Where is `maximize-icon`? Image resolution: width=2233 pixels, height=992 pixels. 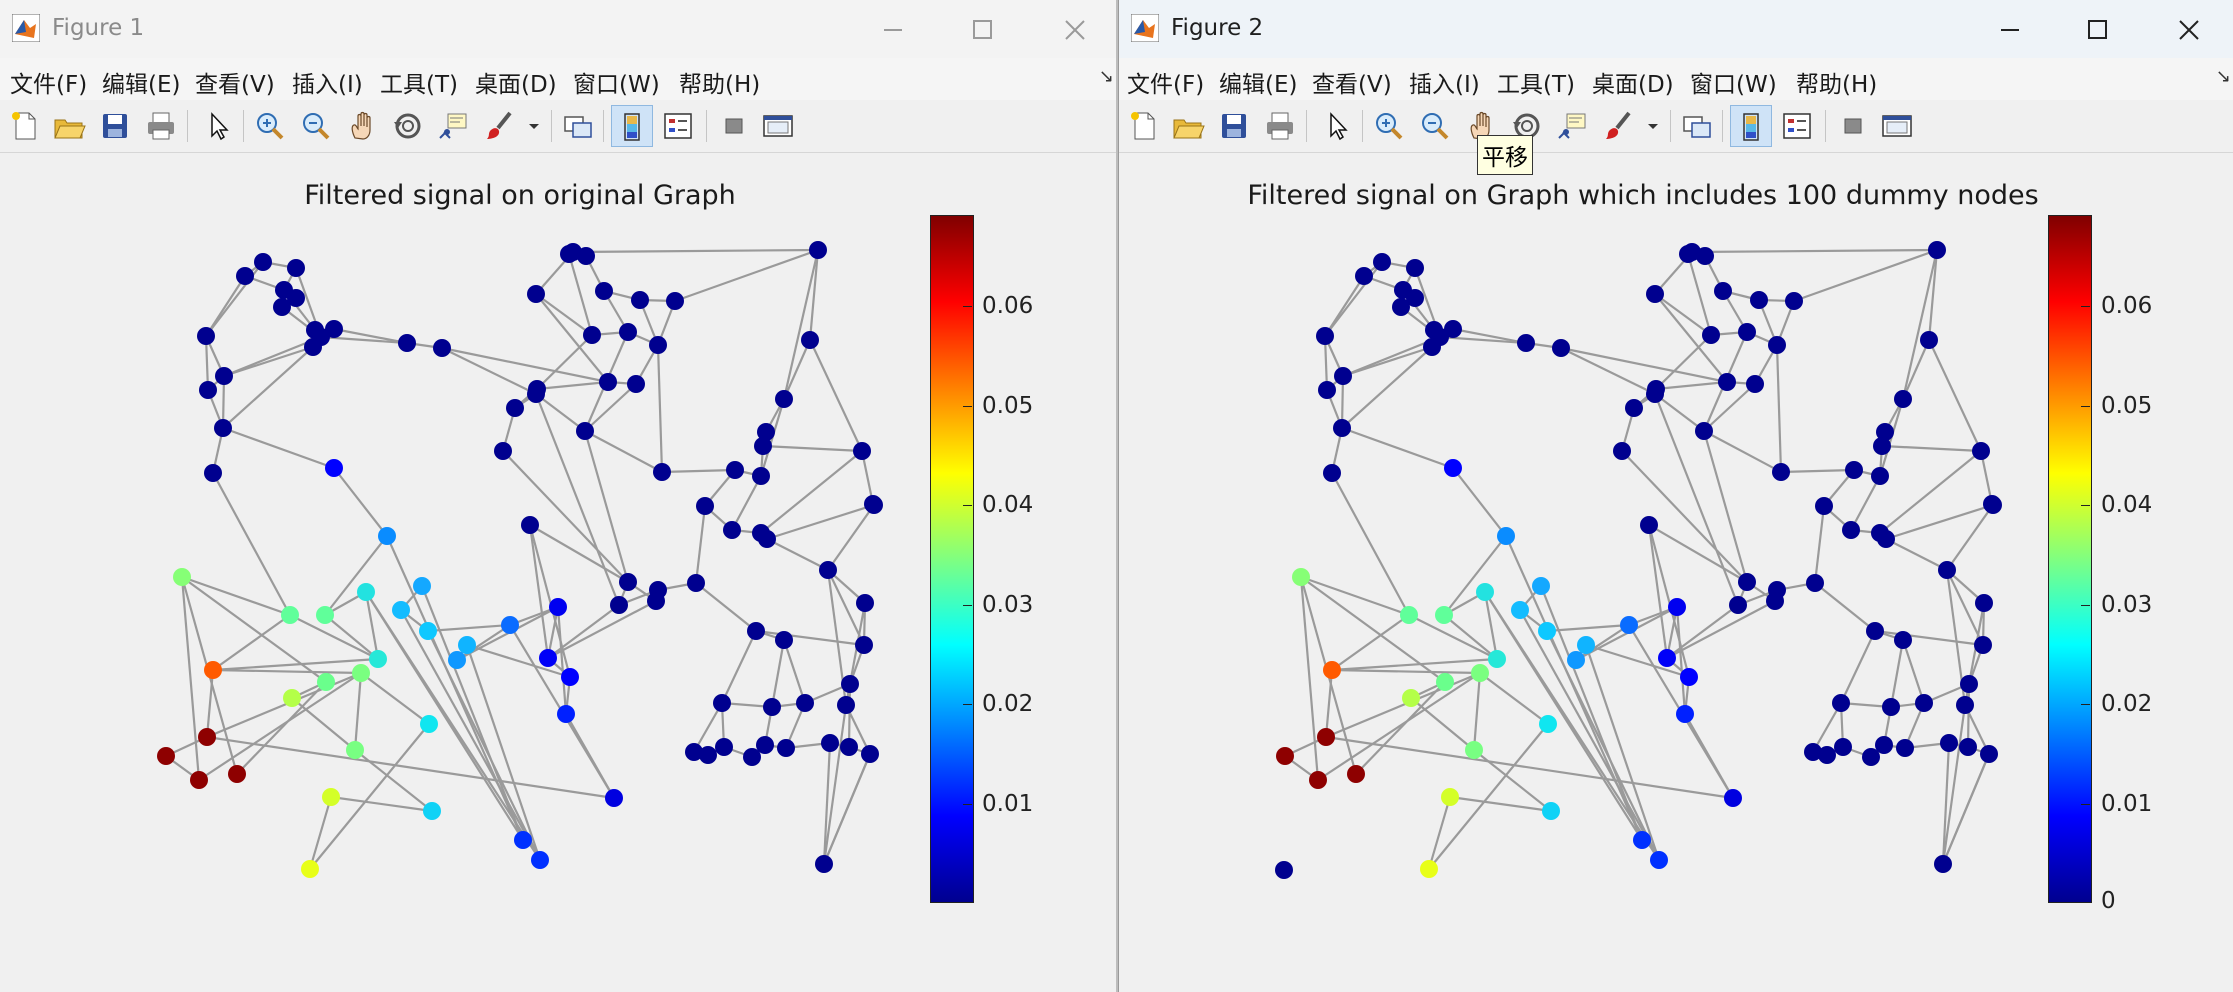
maximize-icon is located at coordinates (982, 30).